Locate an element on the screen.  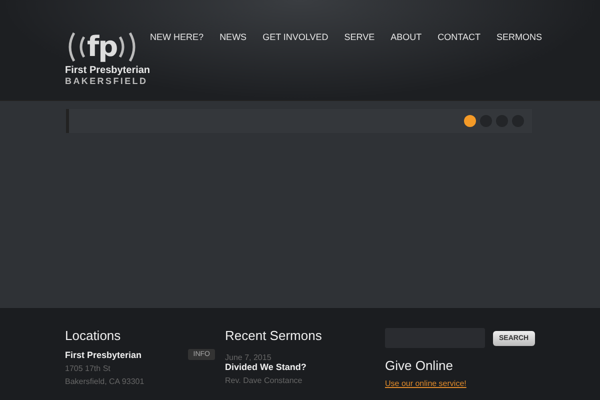
logo-mark: fp is located at coordinates (102, 47).